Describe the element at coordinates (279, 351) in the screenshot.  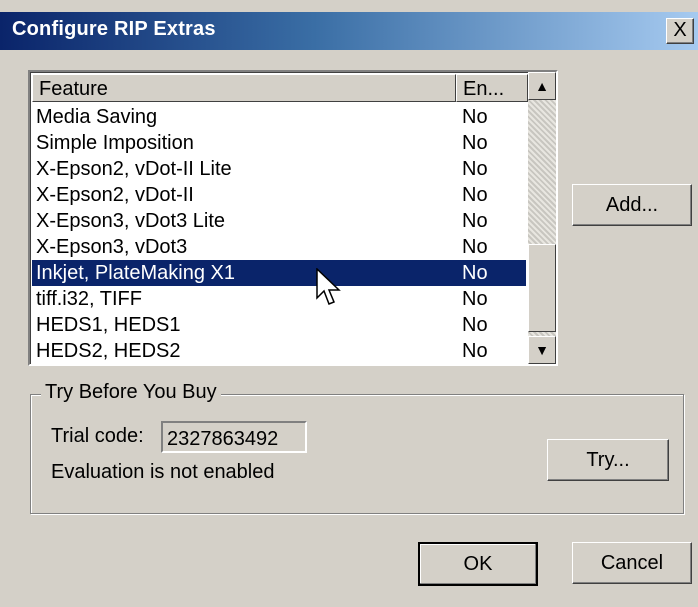
I see `list-item: HEDS2, HEDS2 No` at that location.